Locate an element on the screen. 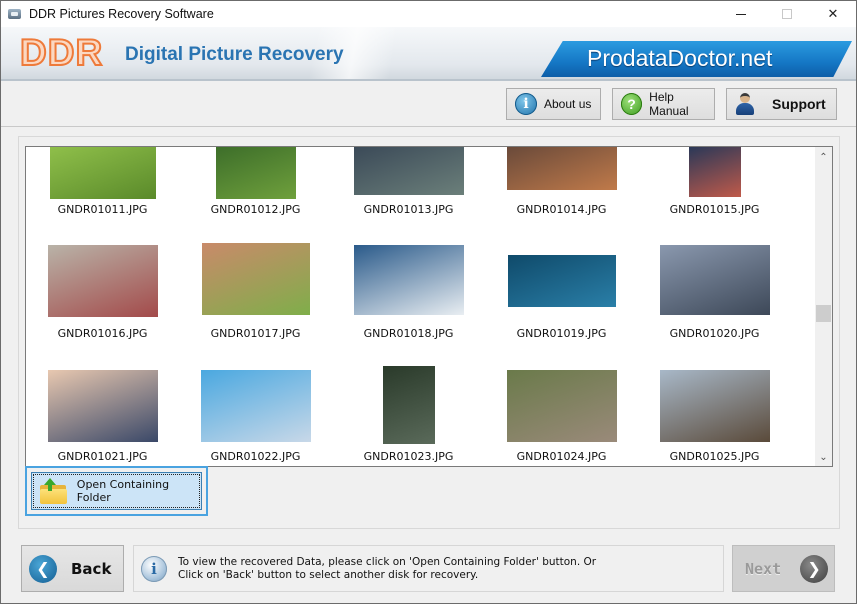  image-filename: GNDR01023.JPG is located at coordinates (408, 456).